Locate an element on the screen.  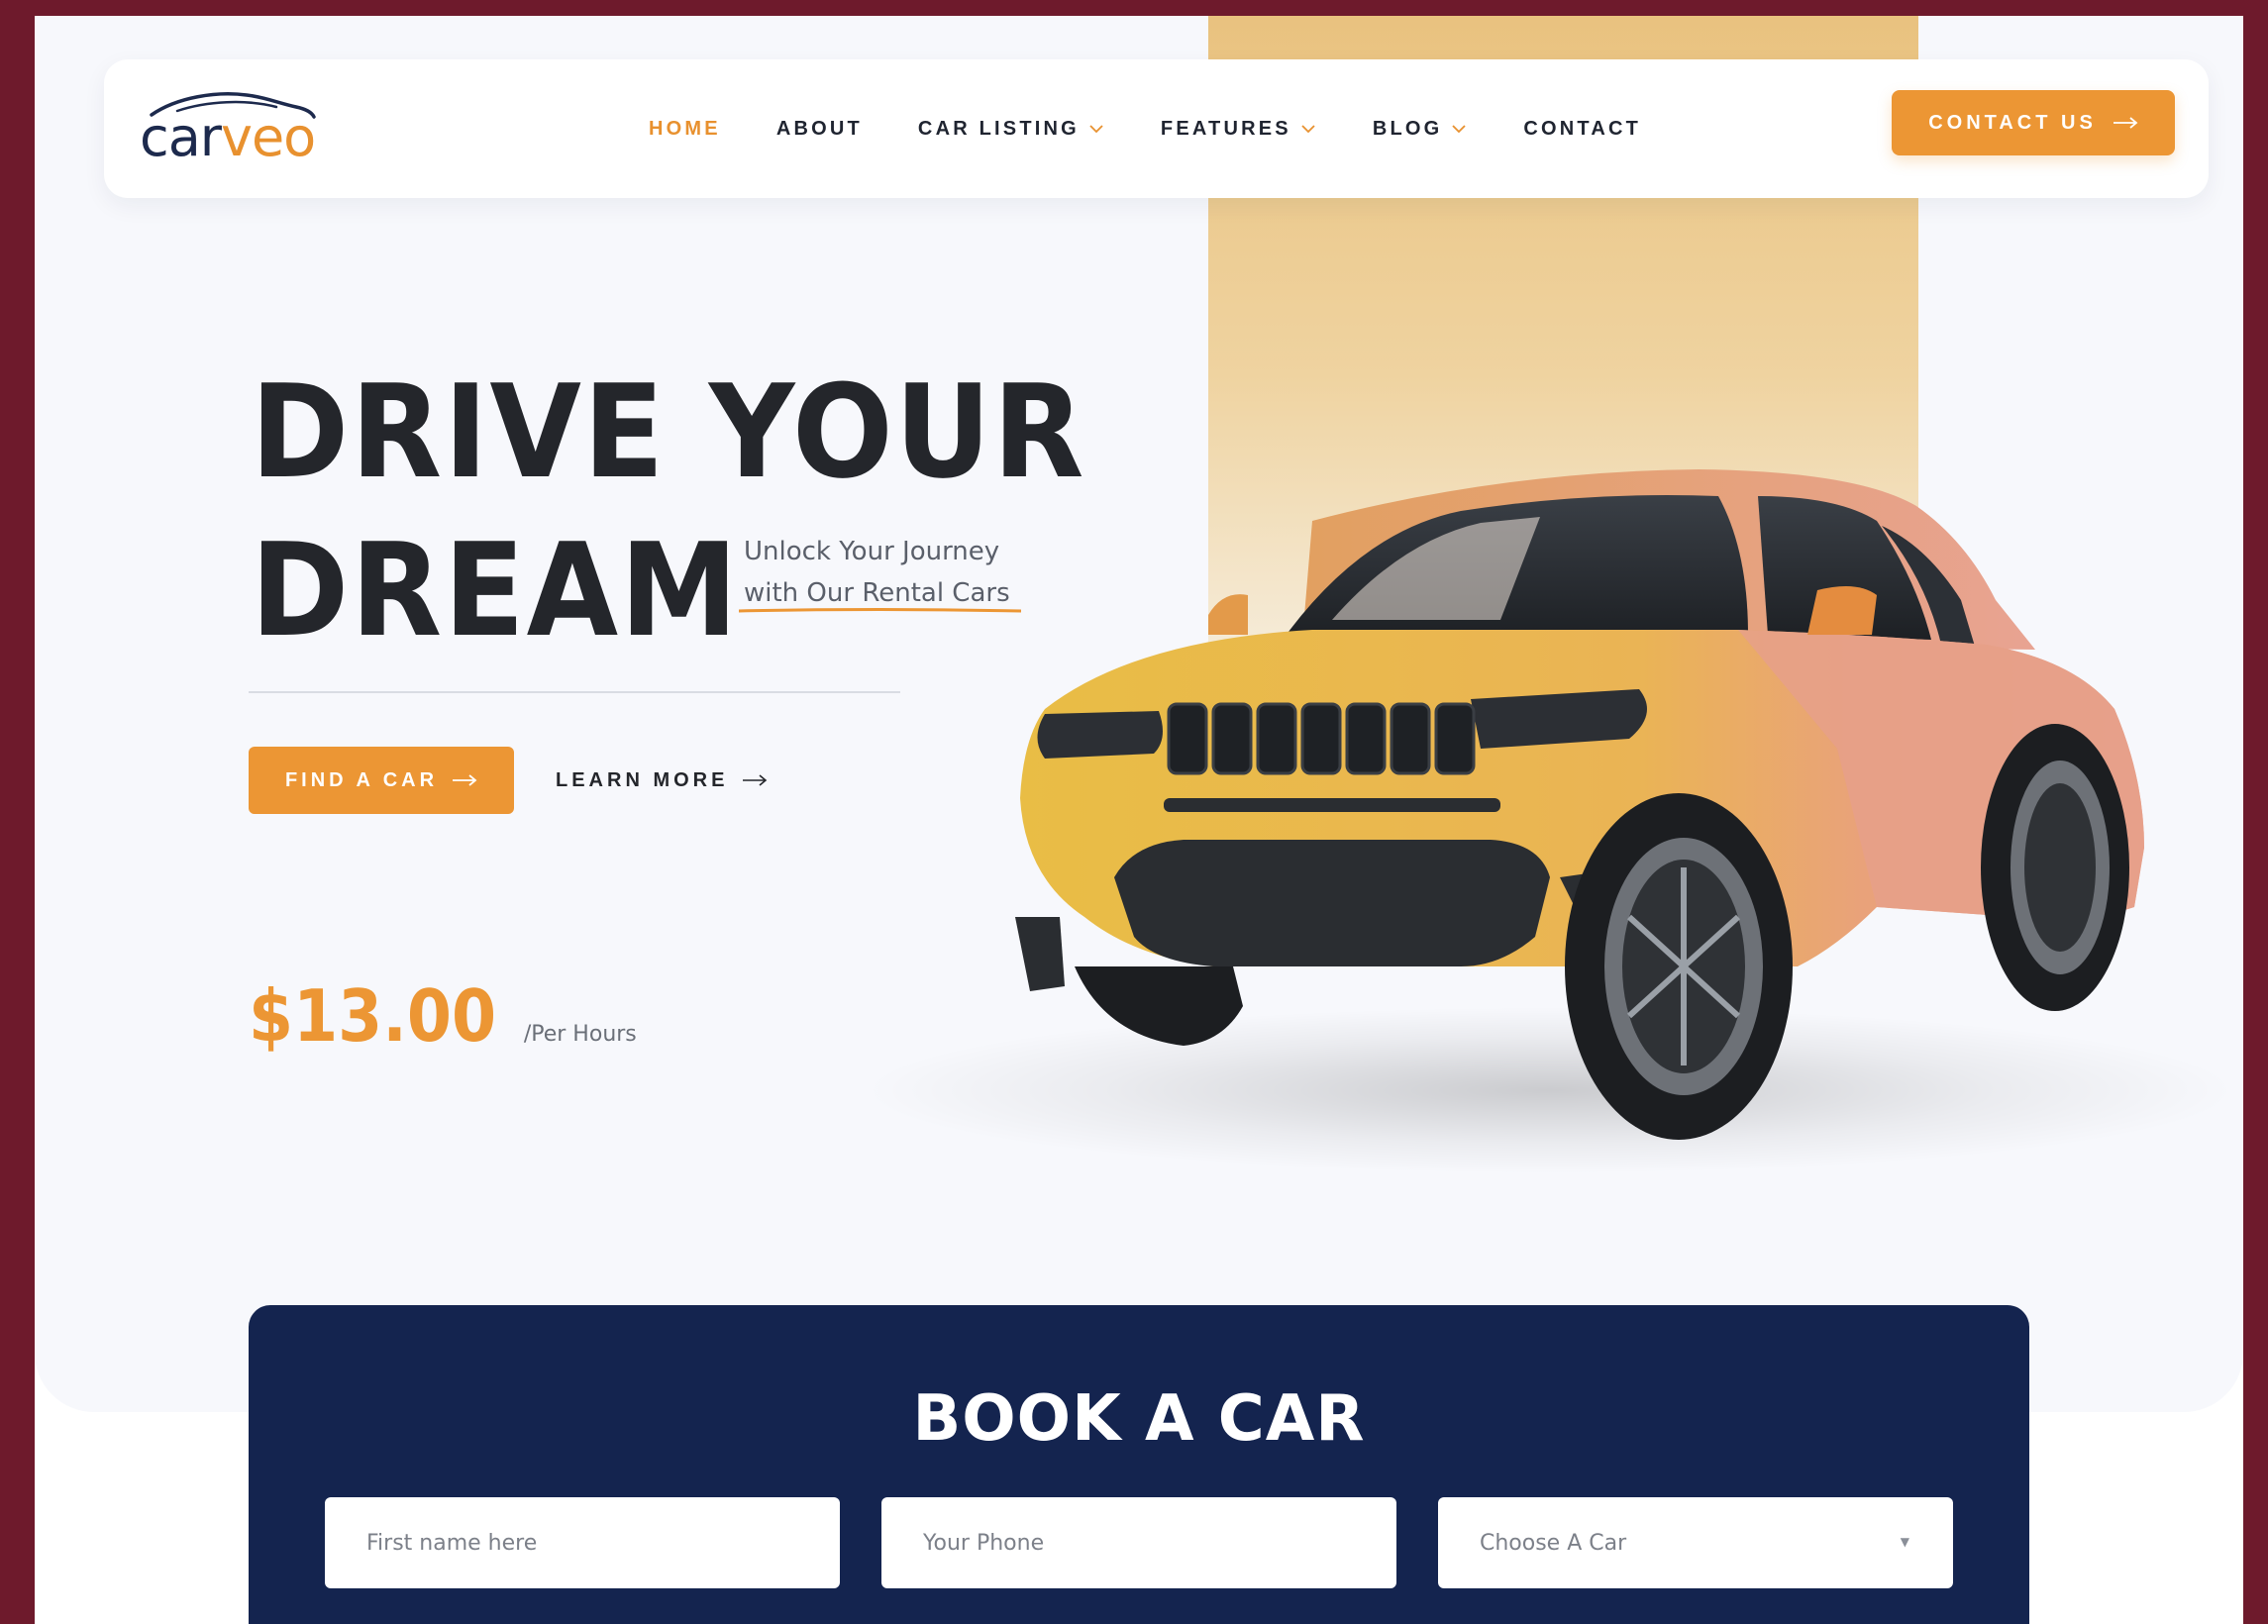
first-name-input is located at coordinates (603, 1543).